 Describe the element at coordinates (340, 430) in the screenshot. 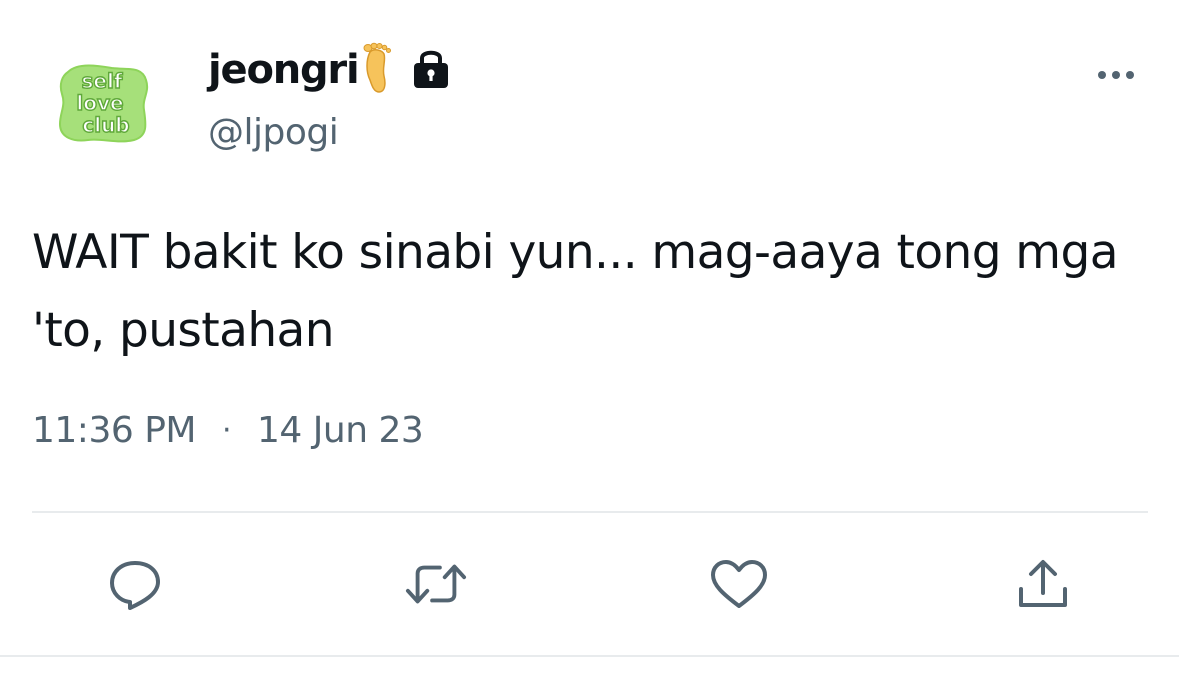

I see `tweet-date: 14 Jun 23` at that location.